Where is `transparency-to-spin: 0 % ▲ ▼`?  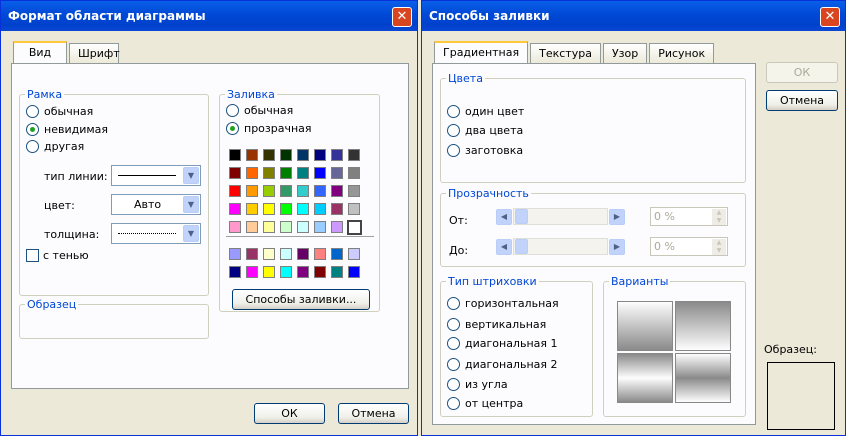 transparency-to-spin: 0 % ▲ ▼ is located at coordinates (689, 246).